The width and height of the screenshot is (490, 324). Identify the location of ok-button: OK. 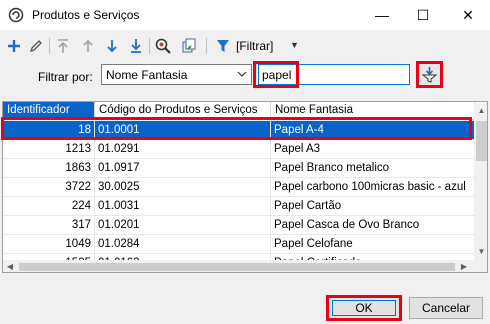
(364, 308).